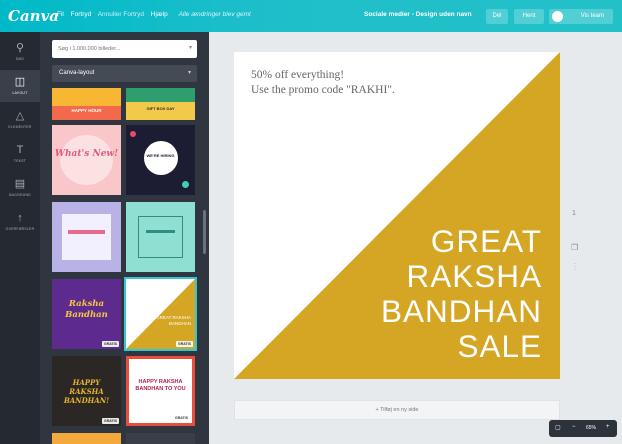  What do you see at coordinates (20, 195) in the screenshot?
I see `rail-label: BAGGRUND` at bounding box center [20, 195].